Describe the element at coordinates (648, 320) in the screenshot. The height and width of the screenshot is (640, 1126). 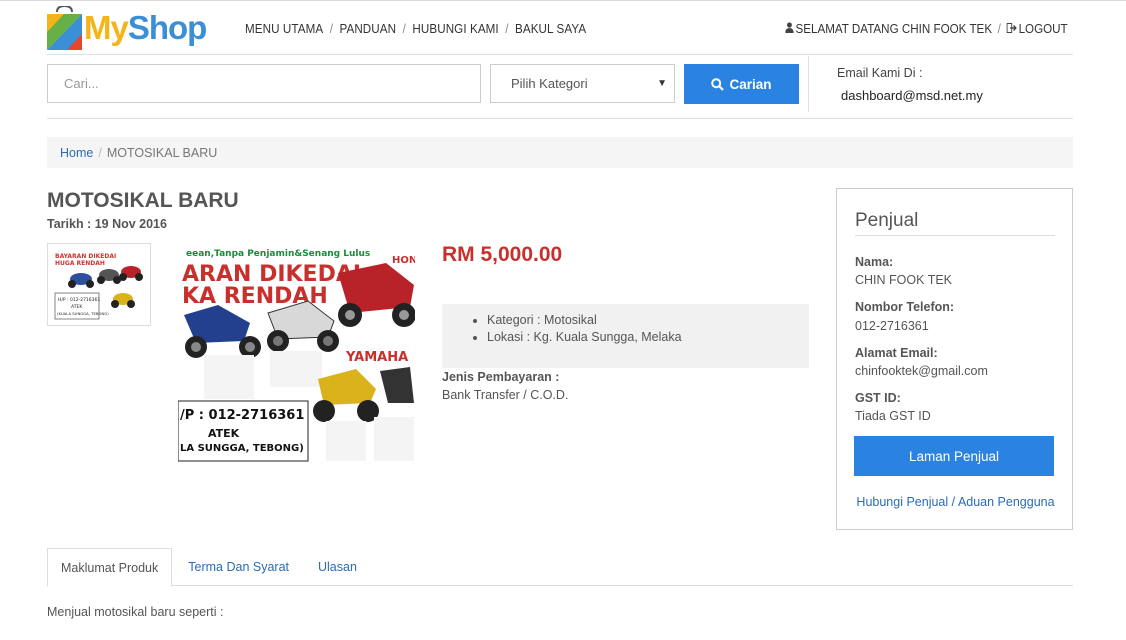
I see `detail-category: Kategori : Motosikal` at that location.